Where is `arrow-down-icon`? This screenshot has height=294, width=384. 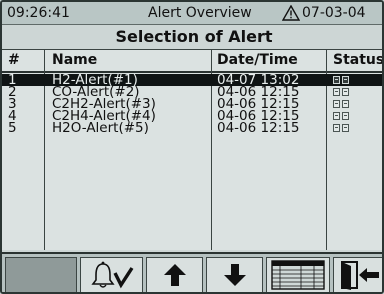 arrow-down-icon is located at coordinates (234, 275).